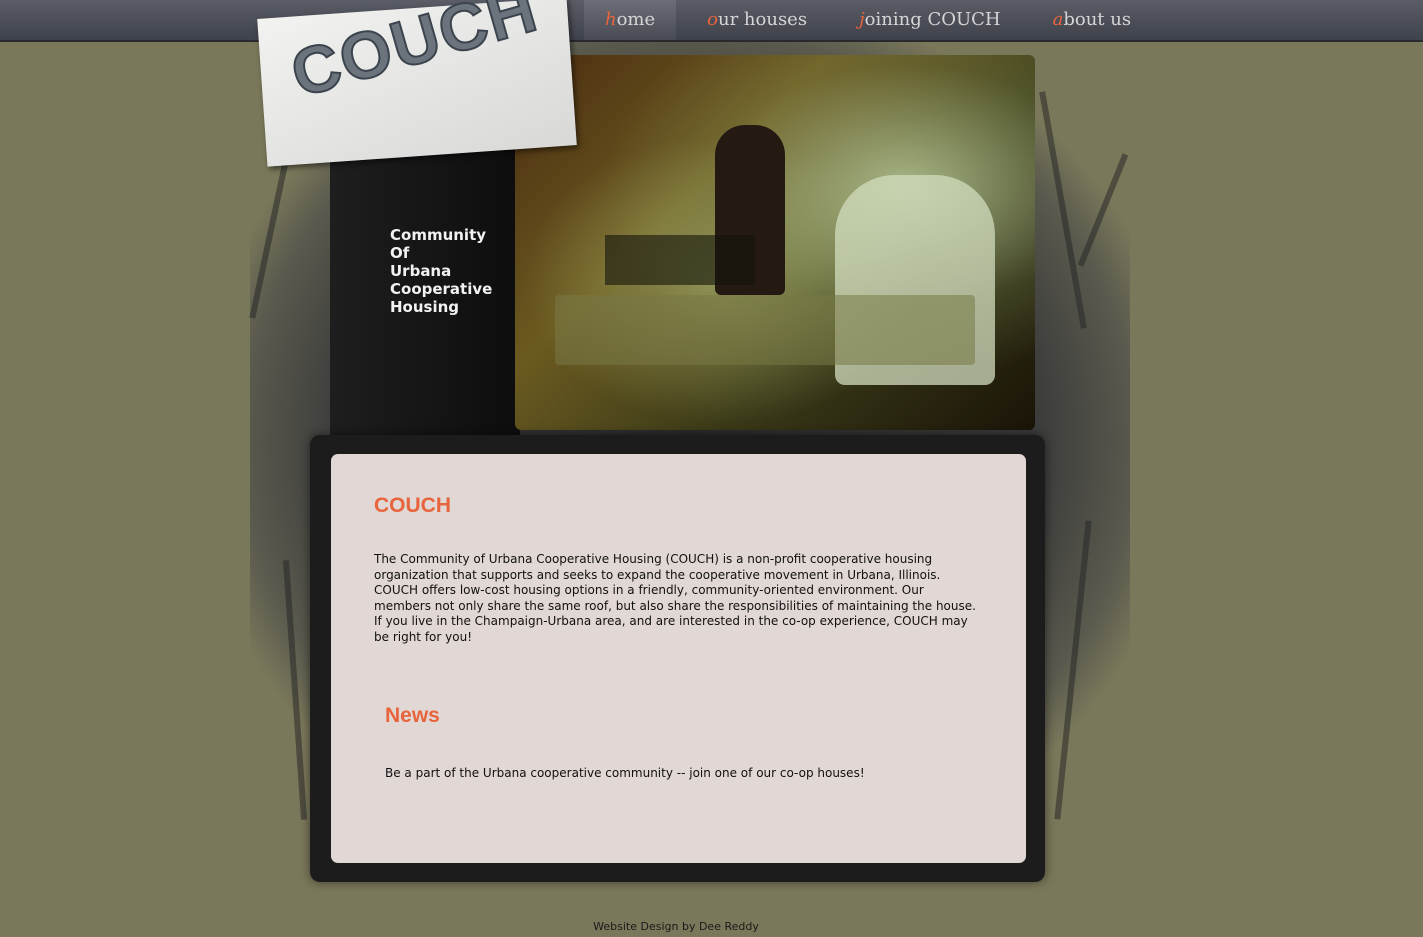 This screenshot has width=1423, height=937. What do you see at coordinates (775, 242) in the screenshot?
I see `kitchen-photo` at bounding box center [775, 242].